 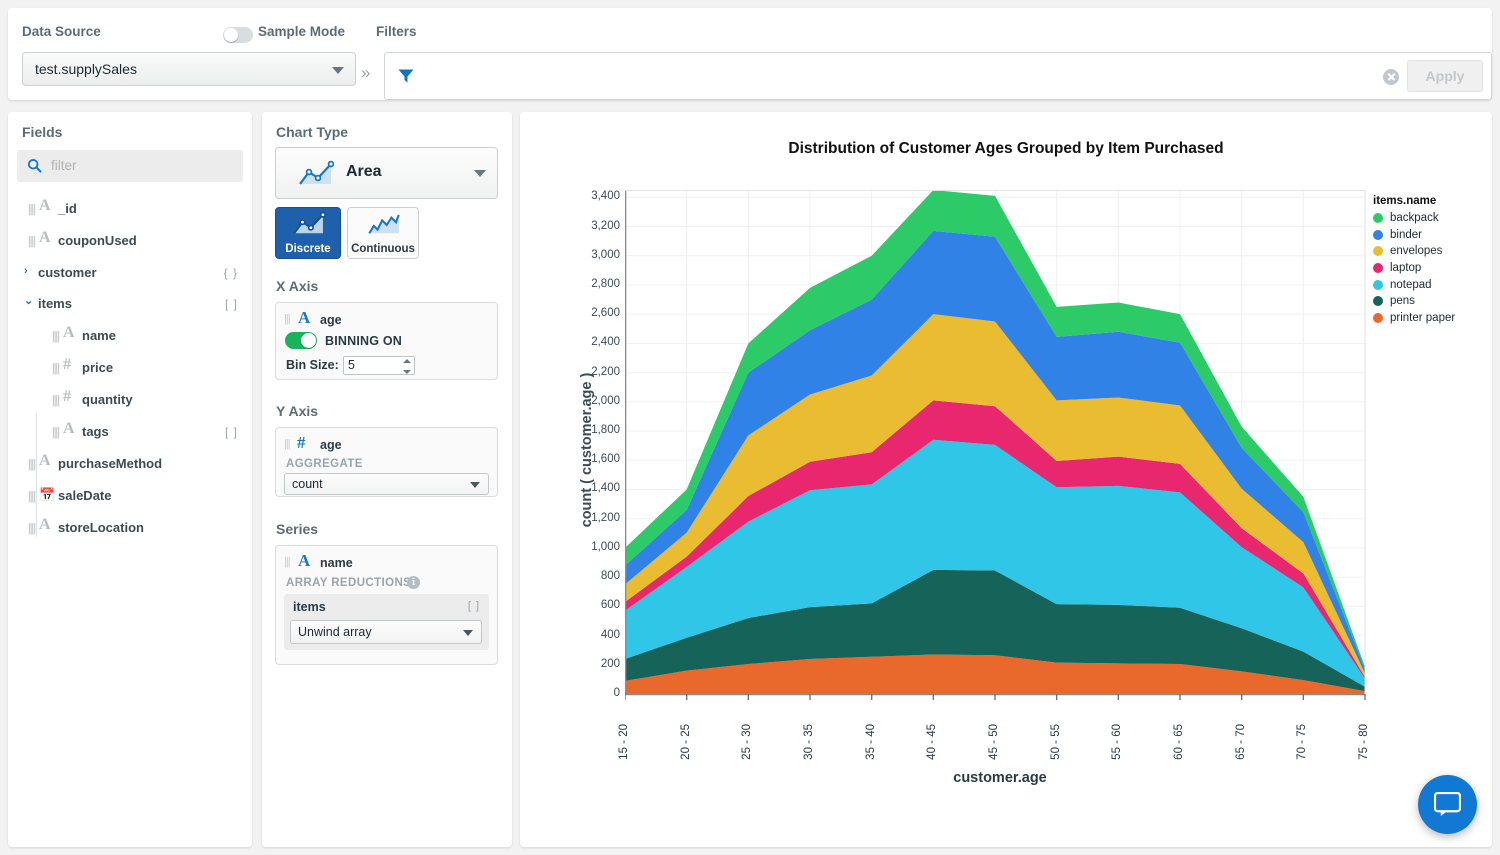 I want to click on legend-item: envelopes, so click(x=1414, y=251).